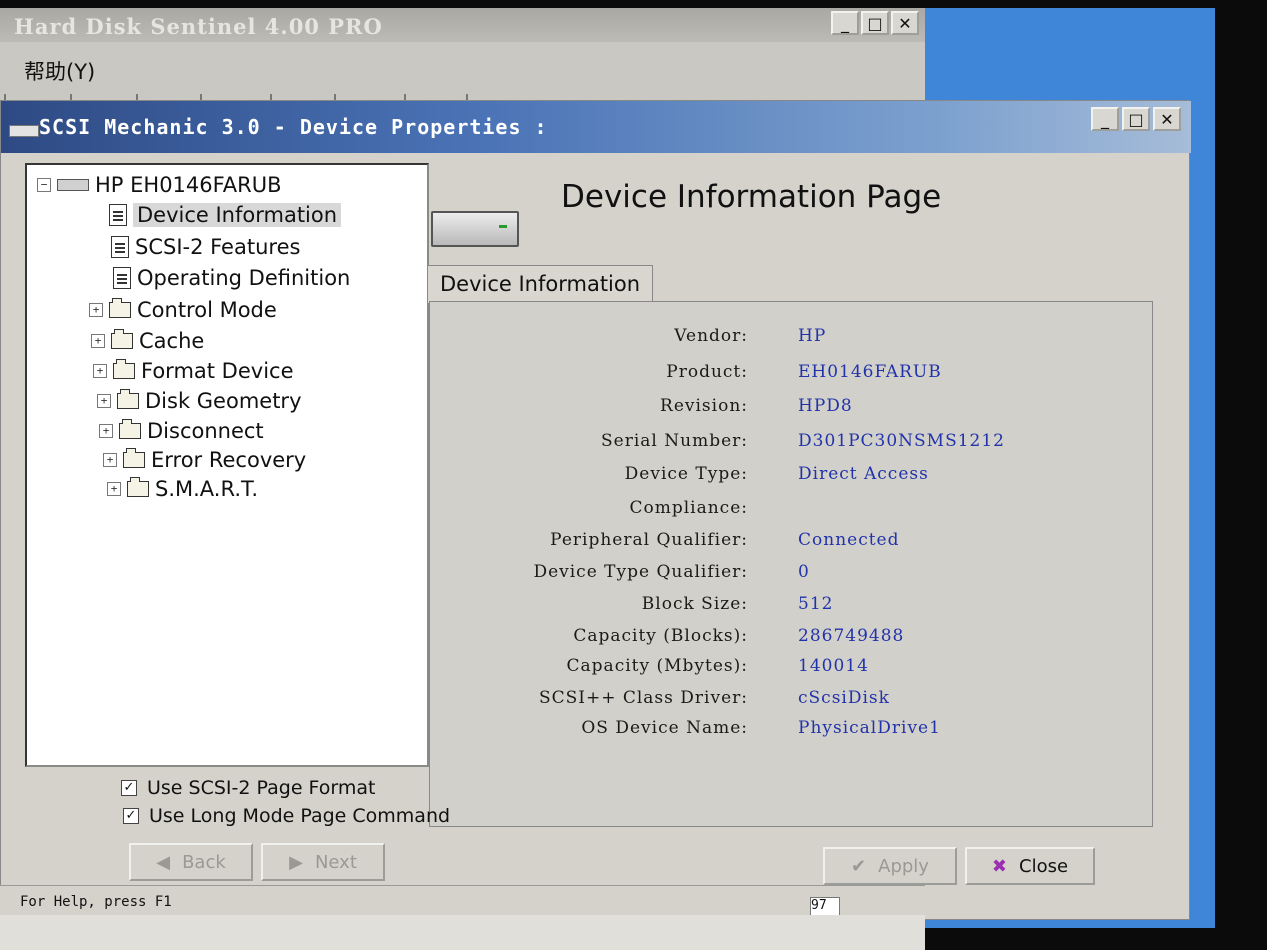 The width and height of the screenshot is (1267, 950). I want to click on background-window-controls: _ □ ✕, so click(875, 23).